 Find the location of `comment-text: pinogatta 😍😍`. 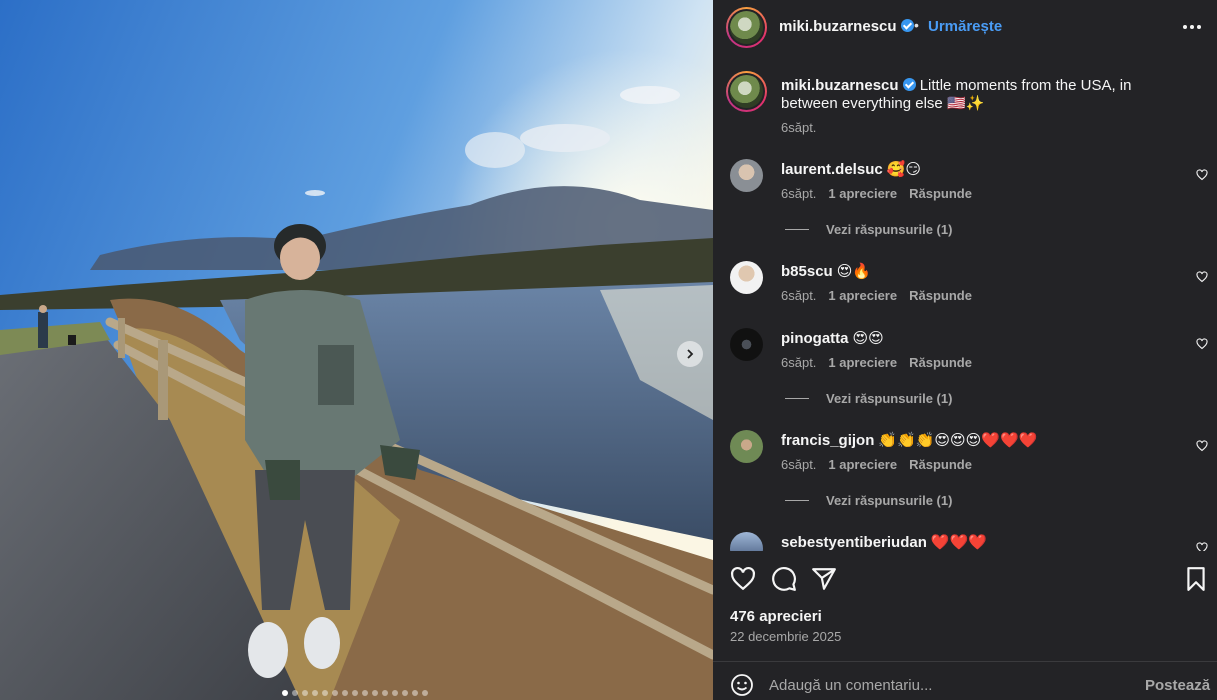

comment-text: pinogatta 😍😍 is located at coordinates (832, 338).